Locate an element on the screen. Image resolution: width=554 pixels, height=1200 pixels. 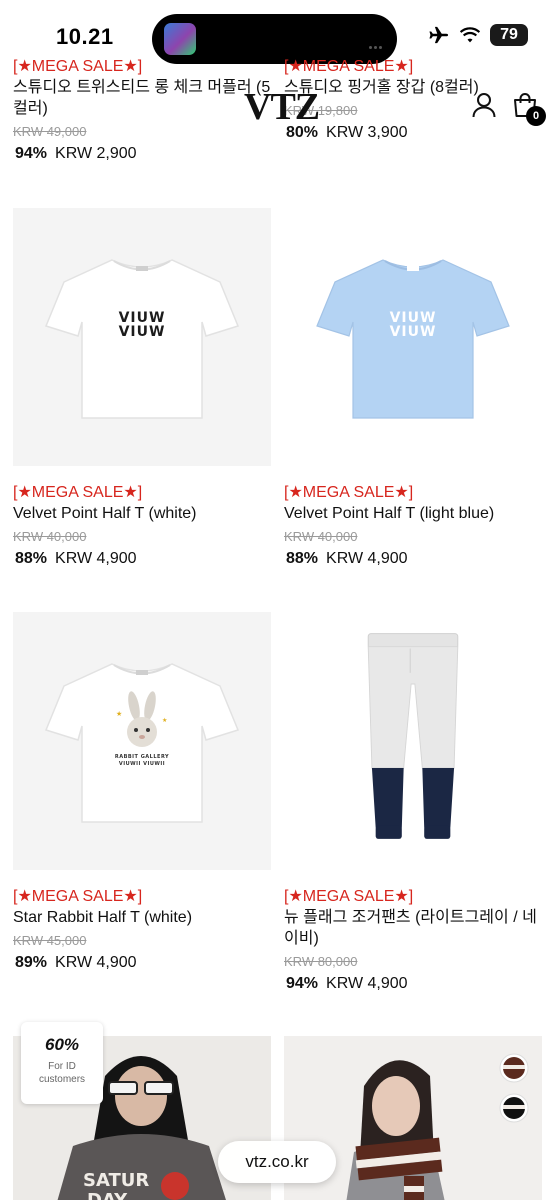
account-button is located at coordinates (484, 105).